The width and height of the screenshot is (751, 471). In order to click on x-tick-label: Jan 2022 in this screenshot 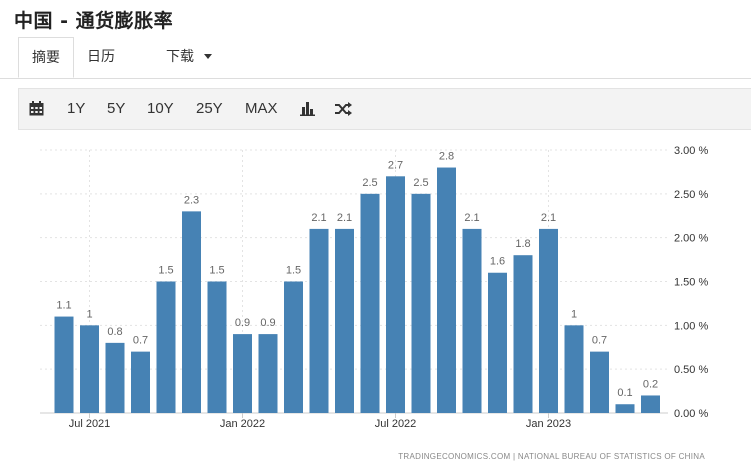, I will do `click(242, 424)`.